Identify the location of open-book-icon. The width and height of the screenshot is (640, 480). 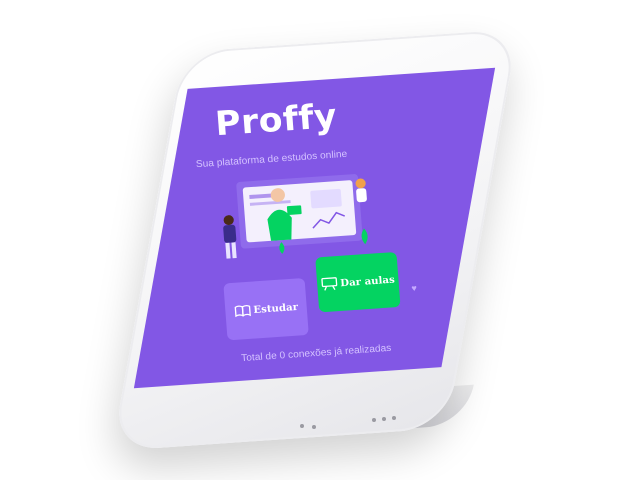
(242, 311).